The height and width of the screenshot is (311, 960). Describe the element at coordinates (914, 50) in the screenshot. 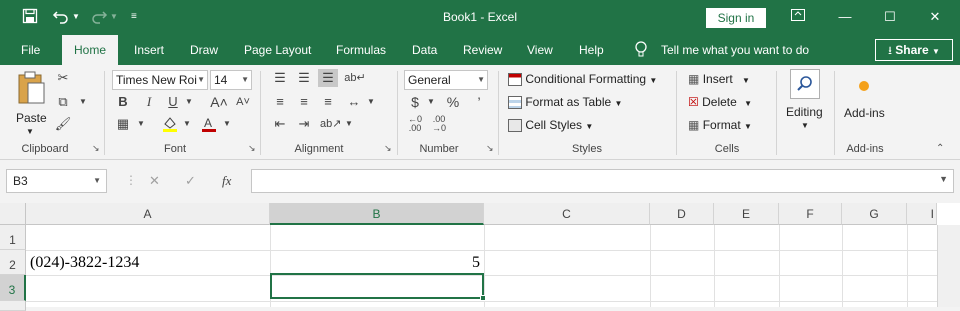

I see `share-button: ⭳ Share ▼` at that location.